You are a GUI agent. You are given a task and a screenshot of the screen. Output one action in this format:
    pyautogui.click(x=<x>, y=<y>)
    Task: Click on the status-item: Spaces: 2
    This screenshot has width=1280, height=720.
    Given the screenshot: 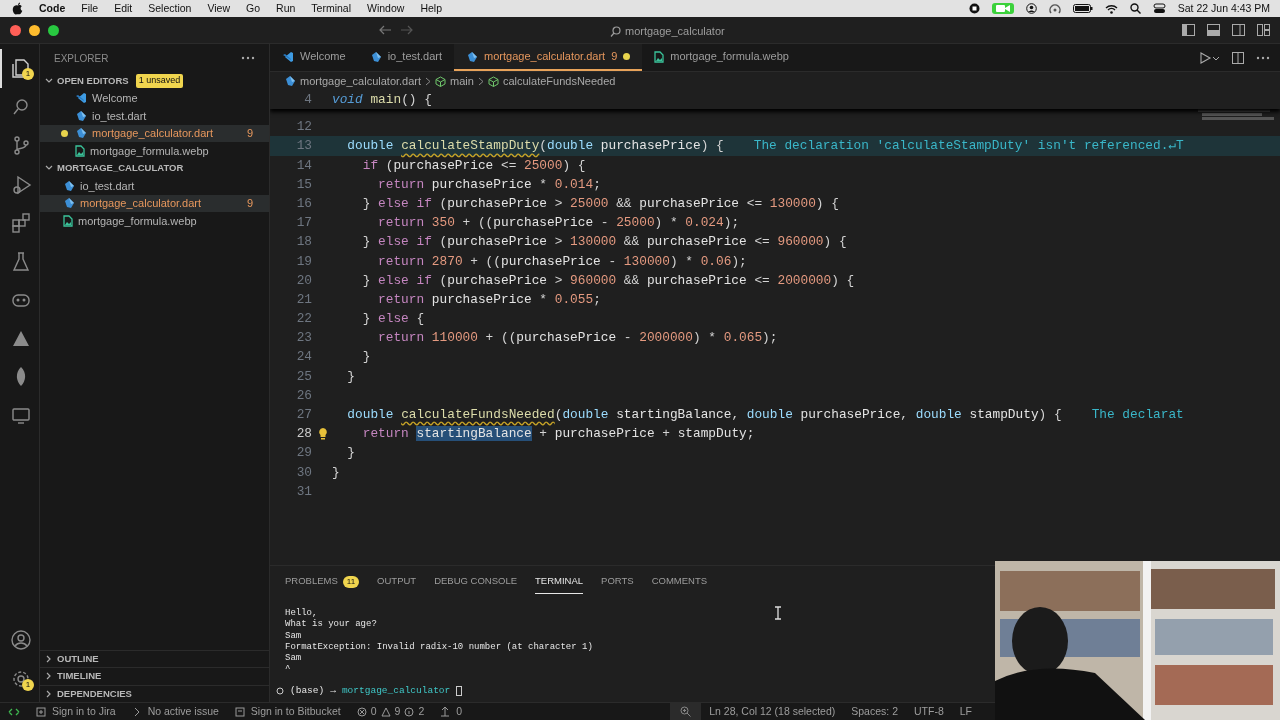 What is the action you would take?
    pyautogui.click(x=874, y=711)
    